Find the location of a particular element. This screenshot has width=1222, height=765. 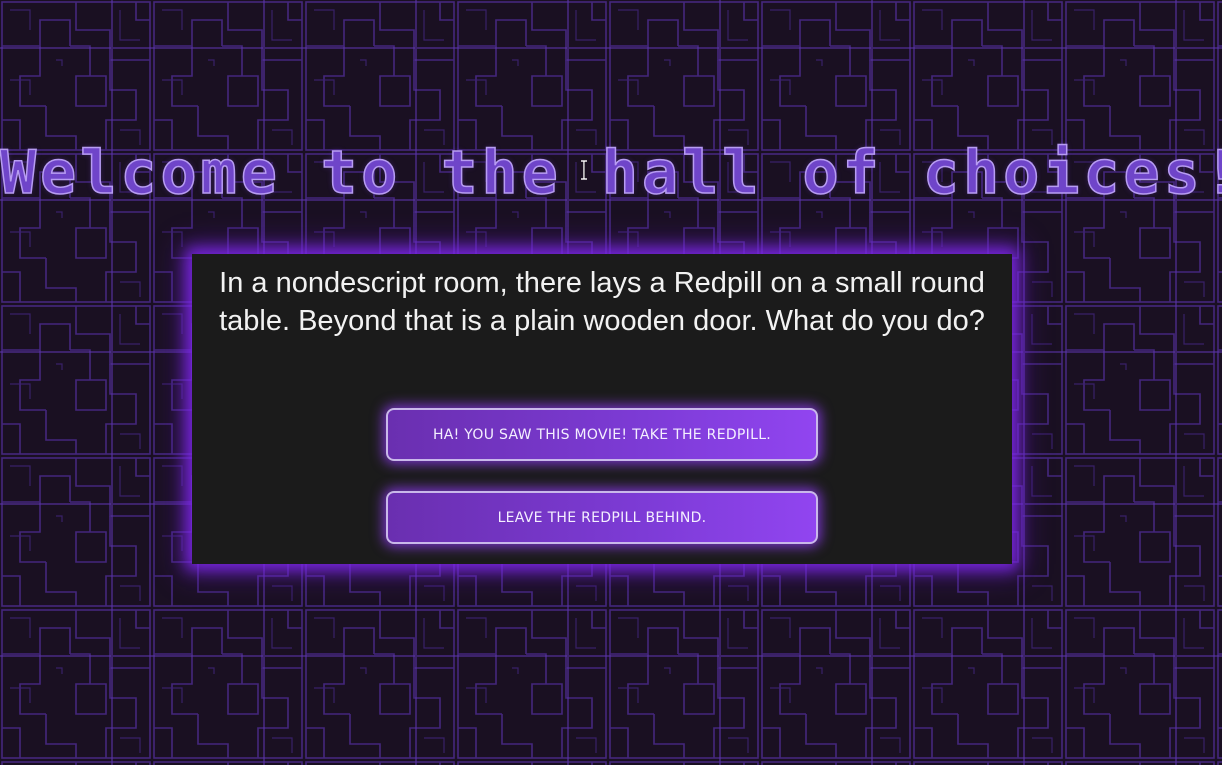

page-title: Welcome to the hall of choices! is located at coordinates (611, 173).